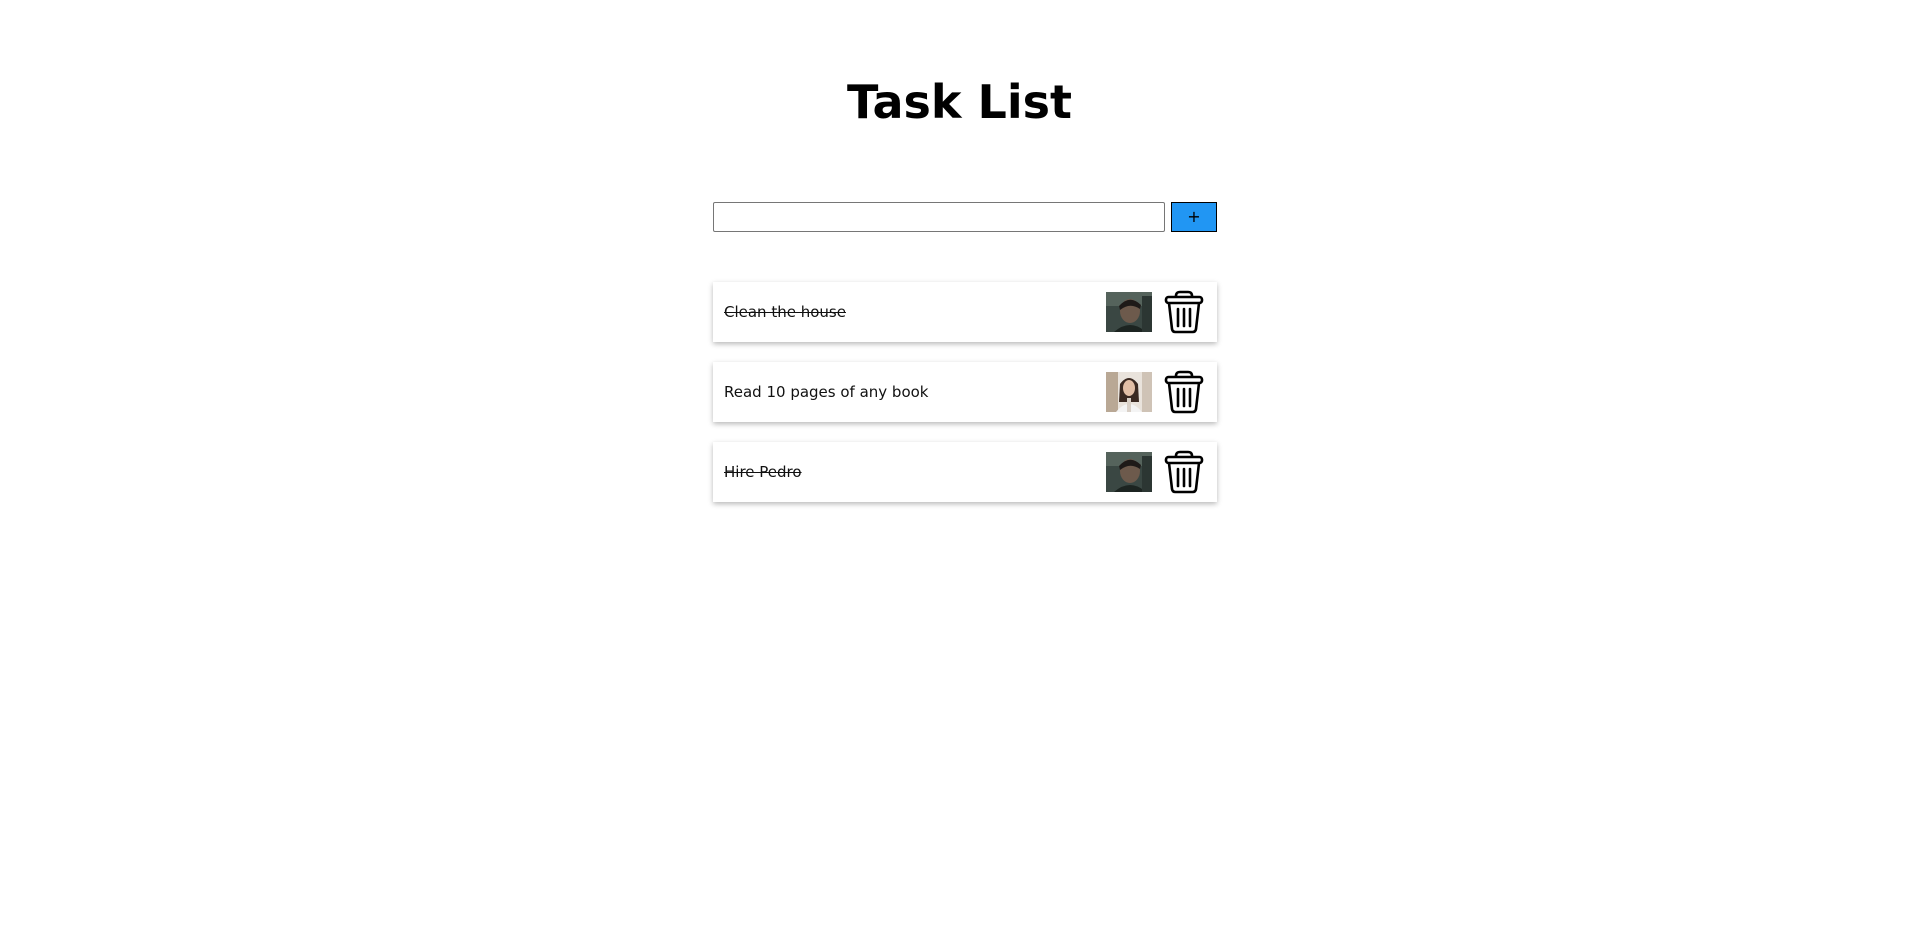  What do you see at coordinates (826, 392) in the screenshot?
I see `task-text: Read 10 pages of any book` at bounding box center [826, 392].